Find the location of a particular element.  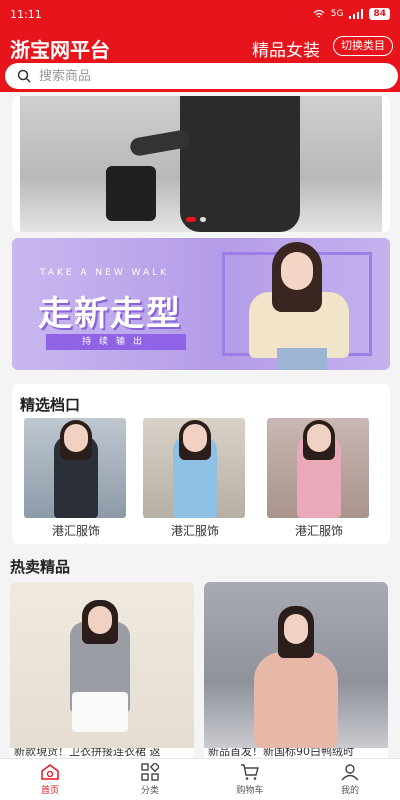

bottom-tab-bar: 首页 分类 购物车 我的 is located at coordinates (200, 779).